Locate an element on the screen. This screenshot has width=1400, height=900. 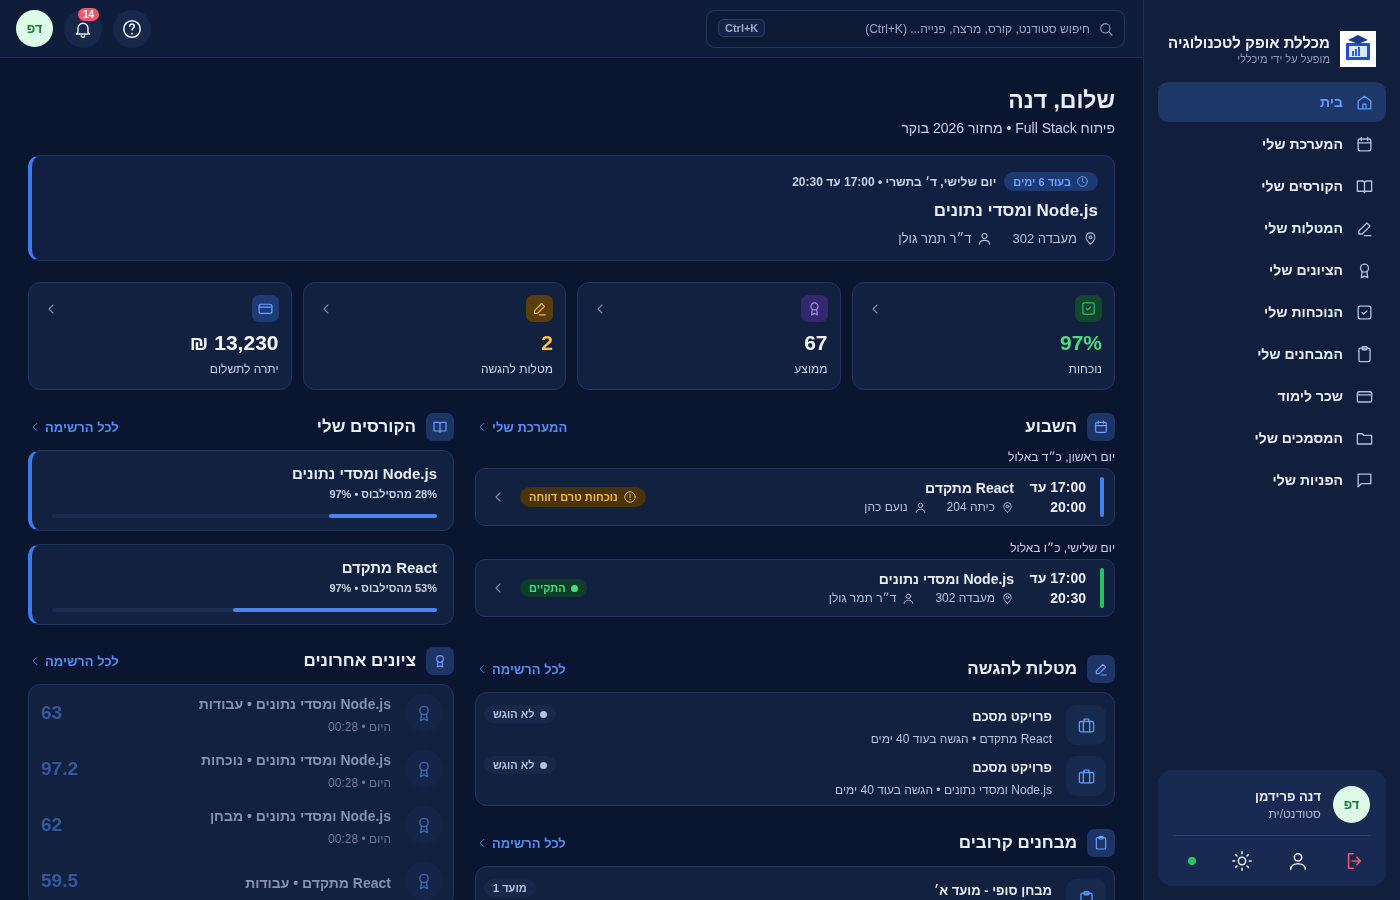
section-title: השבוע is located at coordinates (1050, 427).